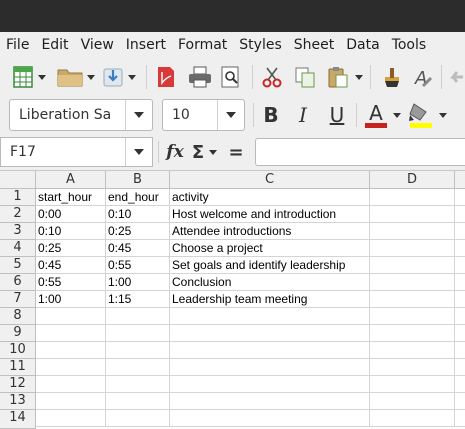  What do you see at coordinates (338, 77) in the screenshot?
I see `paste-button` at bounding box center [338, 77].